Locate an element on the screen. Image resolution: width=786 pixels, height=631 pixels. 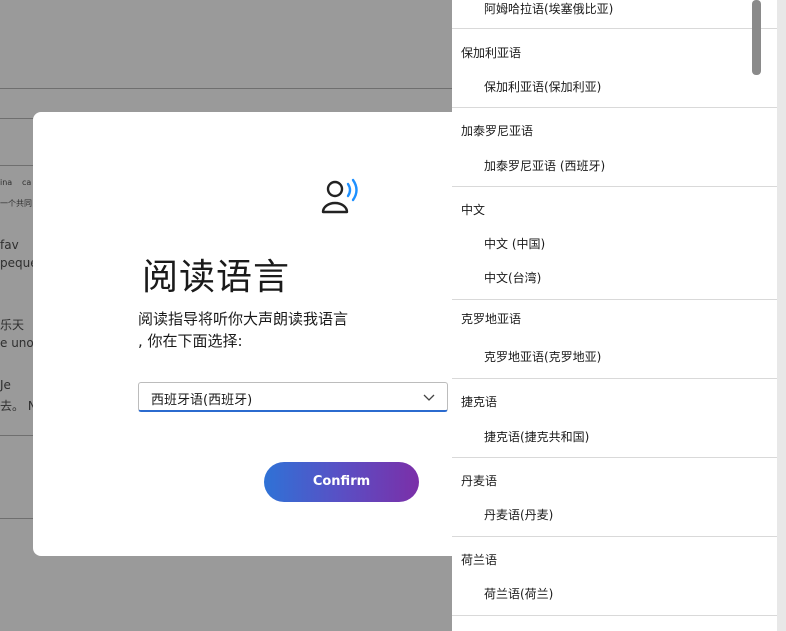
language-option: 中文(台湾) is located at coordinates (614, 277).